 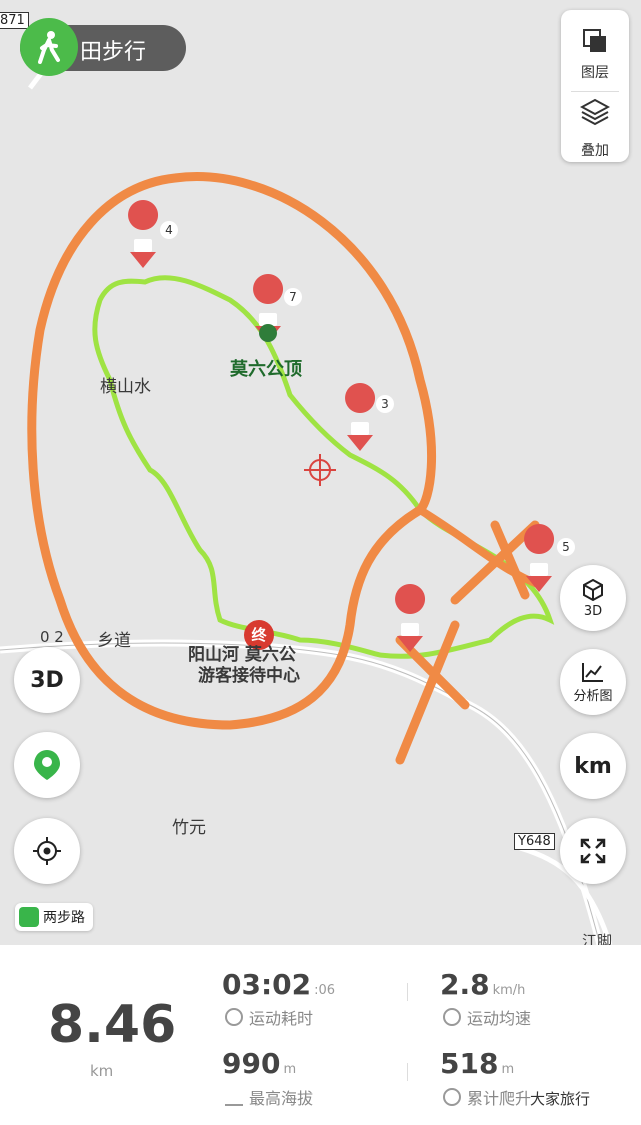 I want to click on locate-icon, so click(x=47, y=851).